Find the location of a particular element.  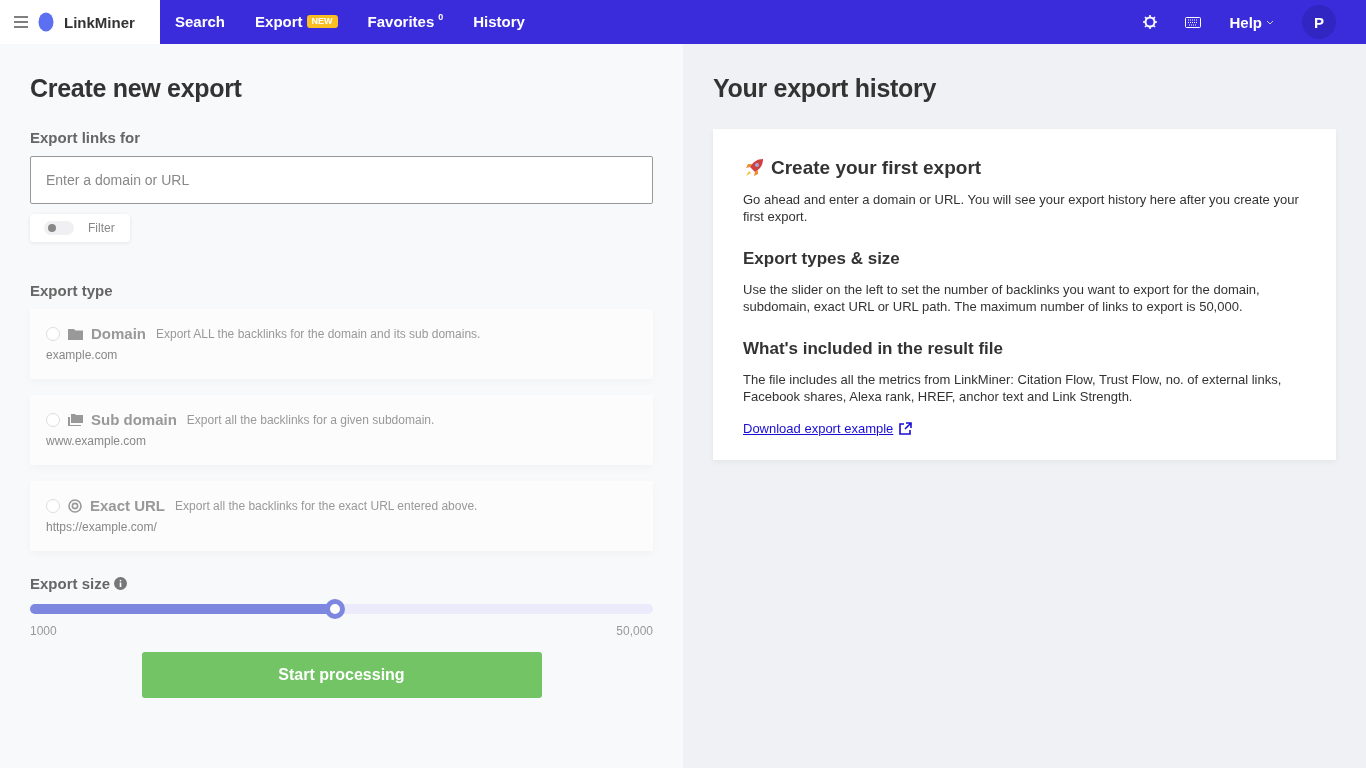

field-label: Export links for is located at coordinates (85, 137).